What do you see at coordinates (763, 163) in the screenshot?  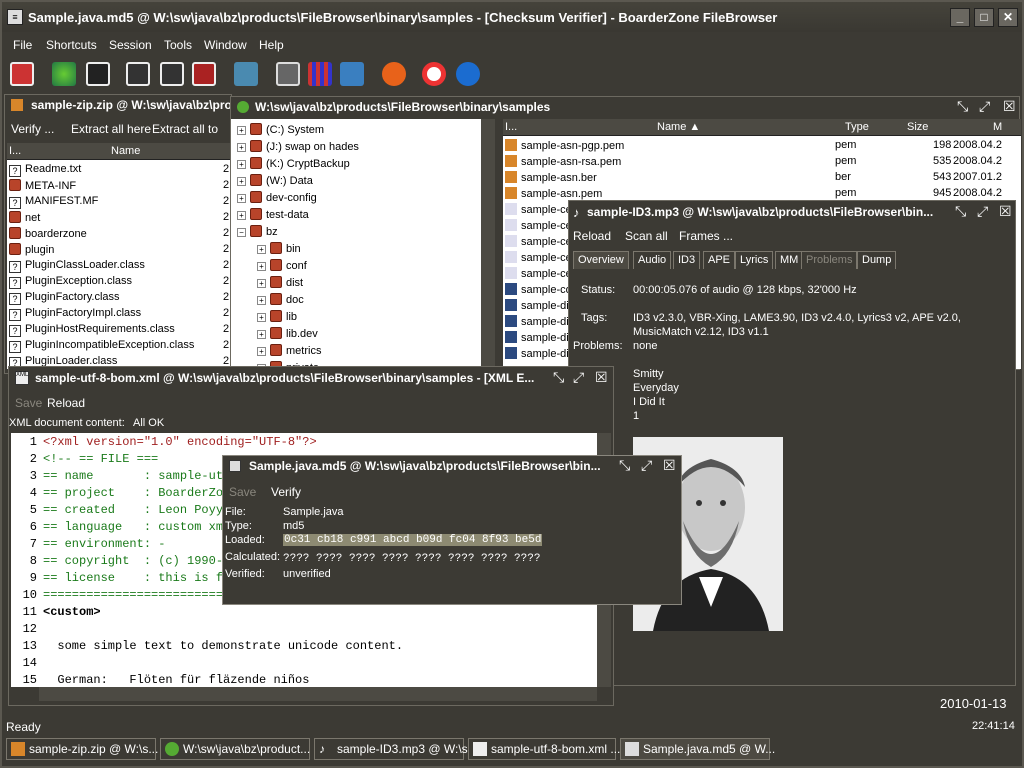 I see `table-row: sample-asn-rsa.pem pem 535 2008.04.2` at bounding box center [763, 163].